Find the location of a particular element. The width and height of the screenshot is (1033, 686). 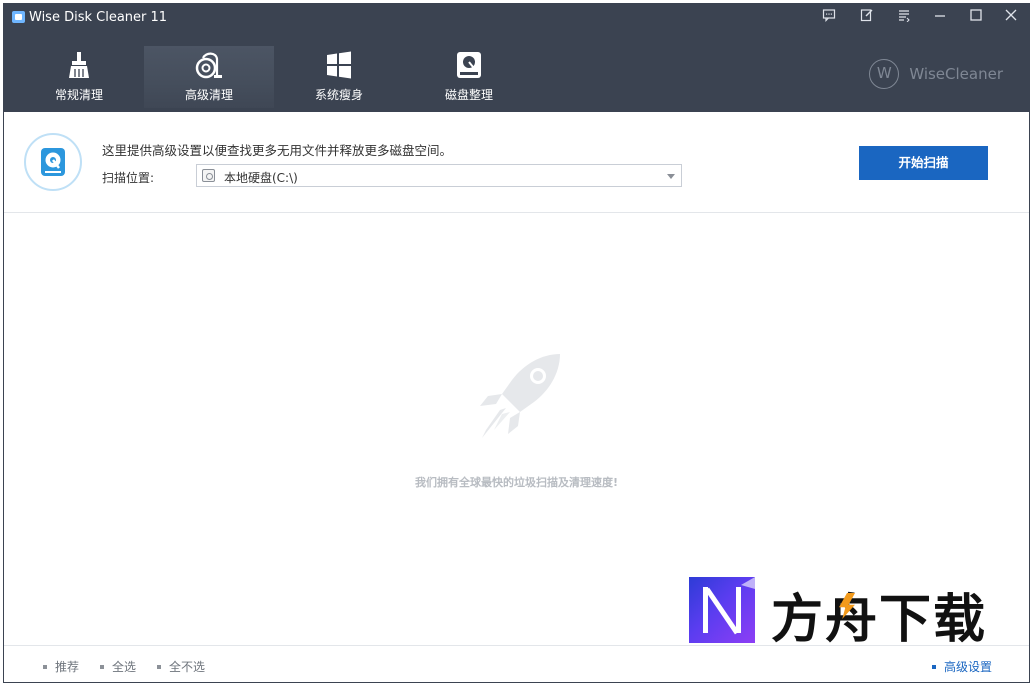

intro-text: 这里提供高级设置以便查找更多无用文件并释放更多磁盘空间。 is located at coordinates (277, 150).